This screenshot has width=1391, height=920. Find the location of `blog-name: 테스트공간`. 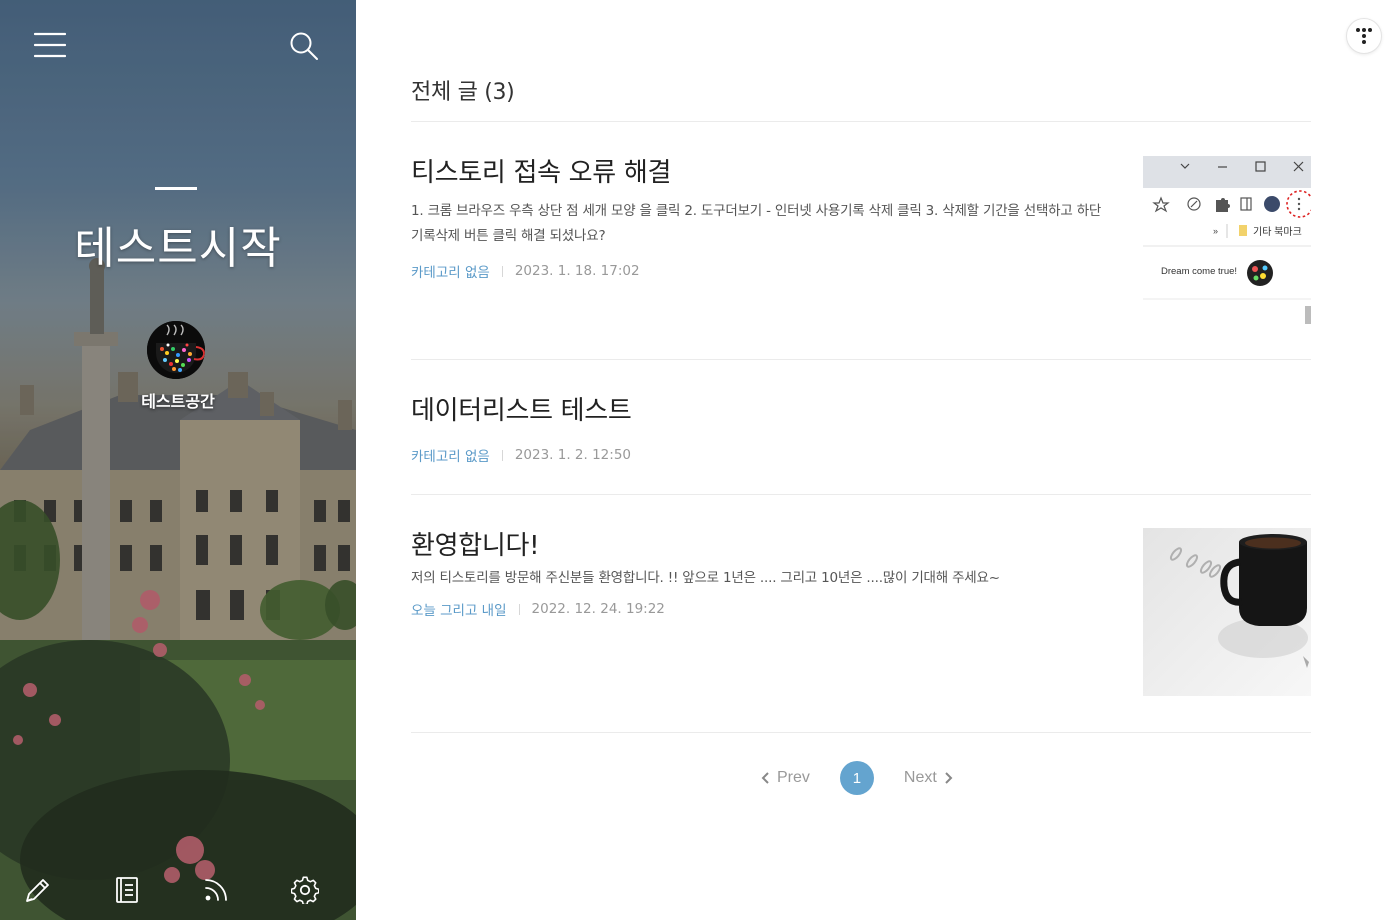

blog-name: 테스트공간 is located at coordinates (178, 400).